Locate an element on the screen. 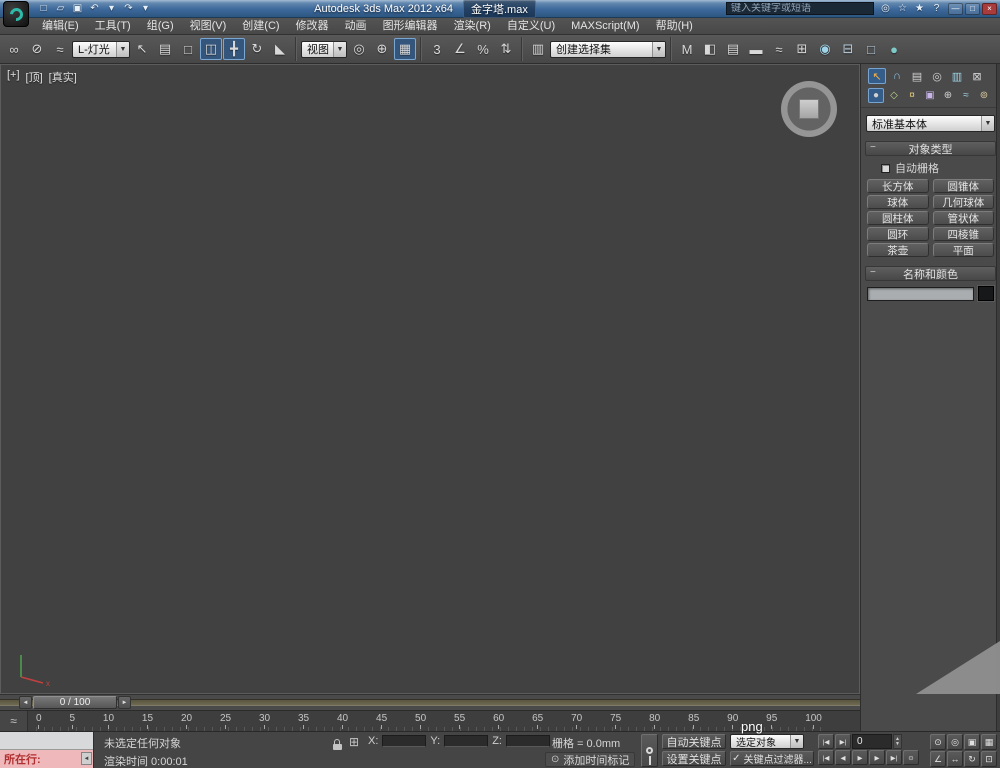 The width and height of the screenshot is (1000, 768). bind-to-space-warp-icon: ≈ is located at coordinates (60, 49).